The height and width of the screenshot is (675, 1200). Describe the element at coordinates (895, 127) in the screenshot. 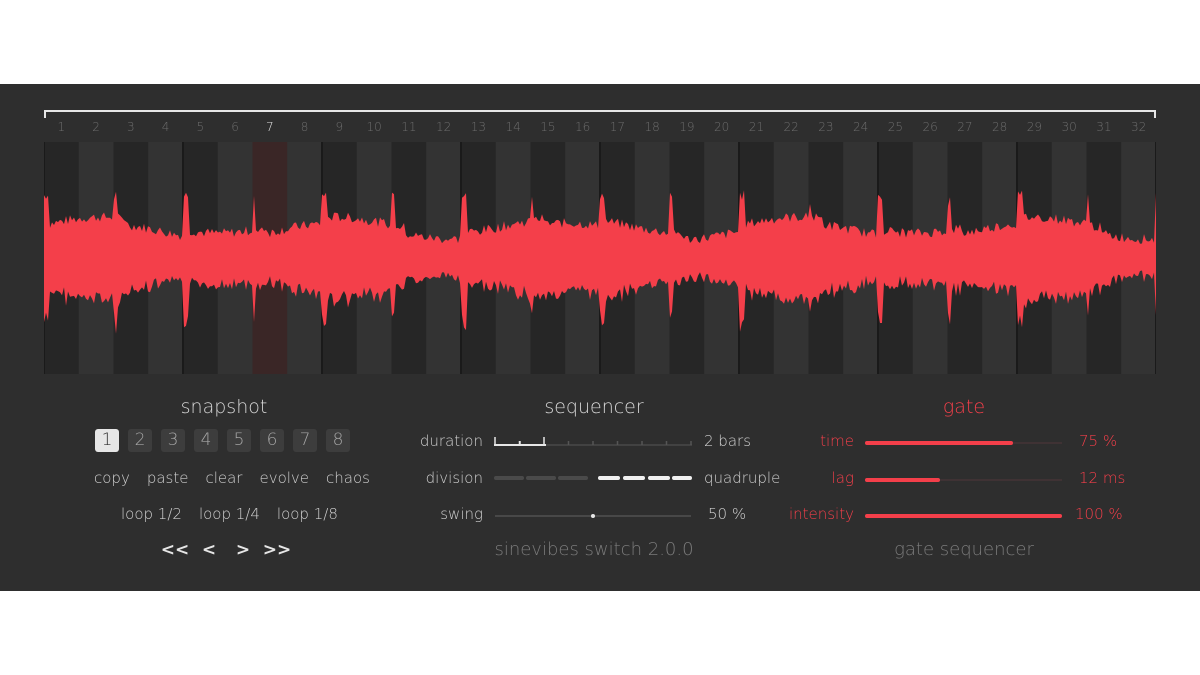

I see `step-number: 25` at that location.